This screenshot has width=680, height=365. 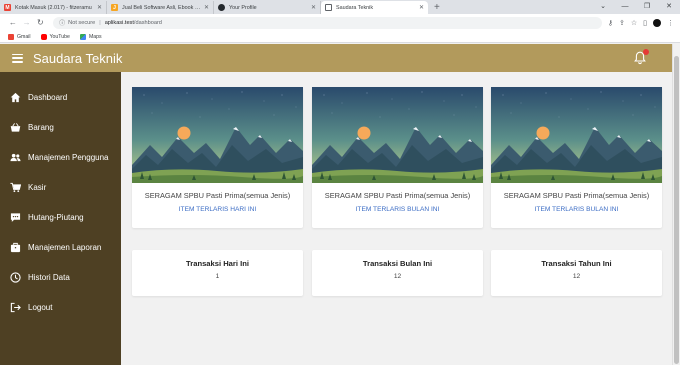 What do you see at coordinates (41, 127) in the screenshot?
I see `sidebar-item-label: Barang` at bounding box center [41, 127].